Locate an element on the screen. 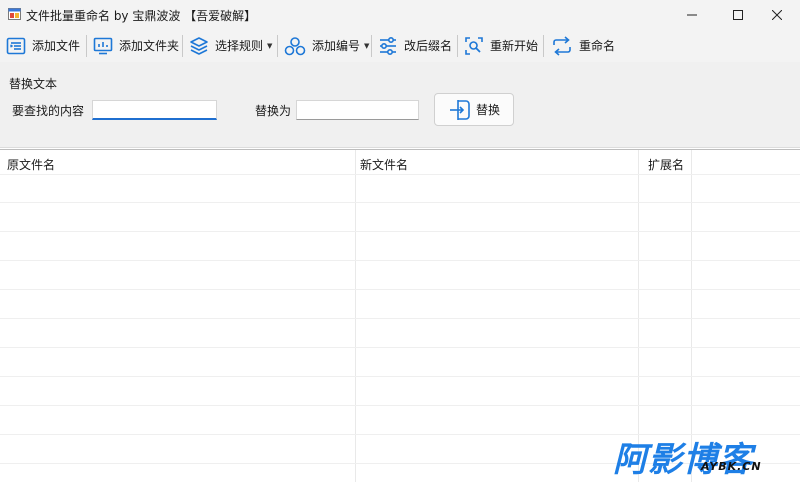  replace-button: 替换 is located at coordinates (474, 109).